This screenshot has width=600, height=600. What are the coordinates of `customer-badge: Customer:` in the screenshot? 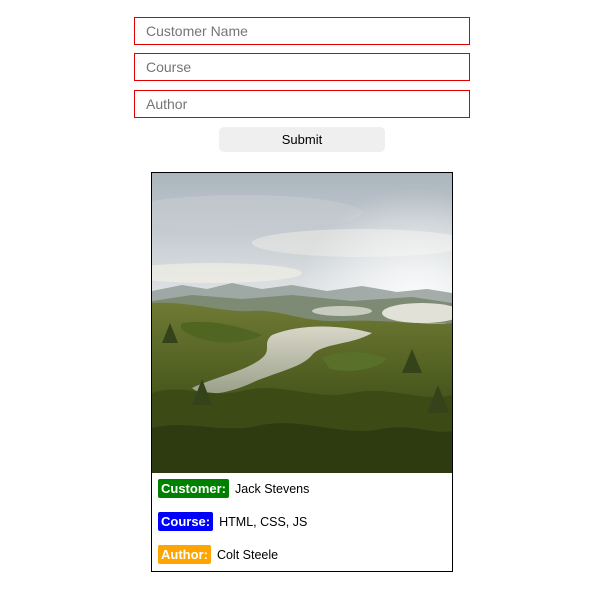 It's located at (194, 488).